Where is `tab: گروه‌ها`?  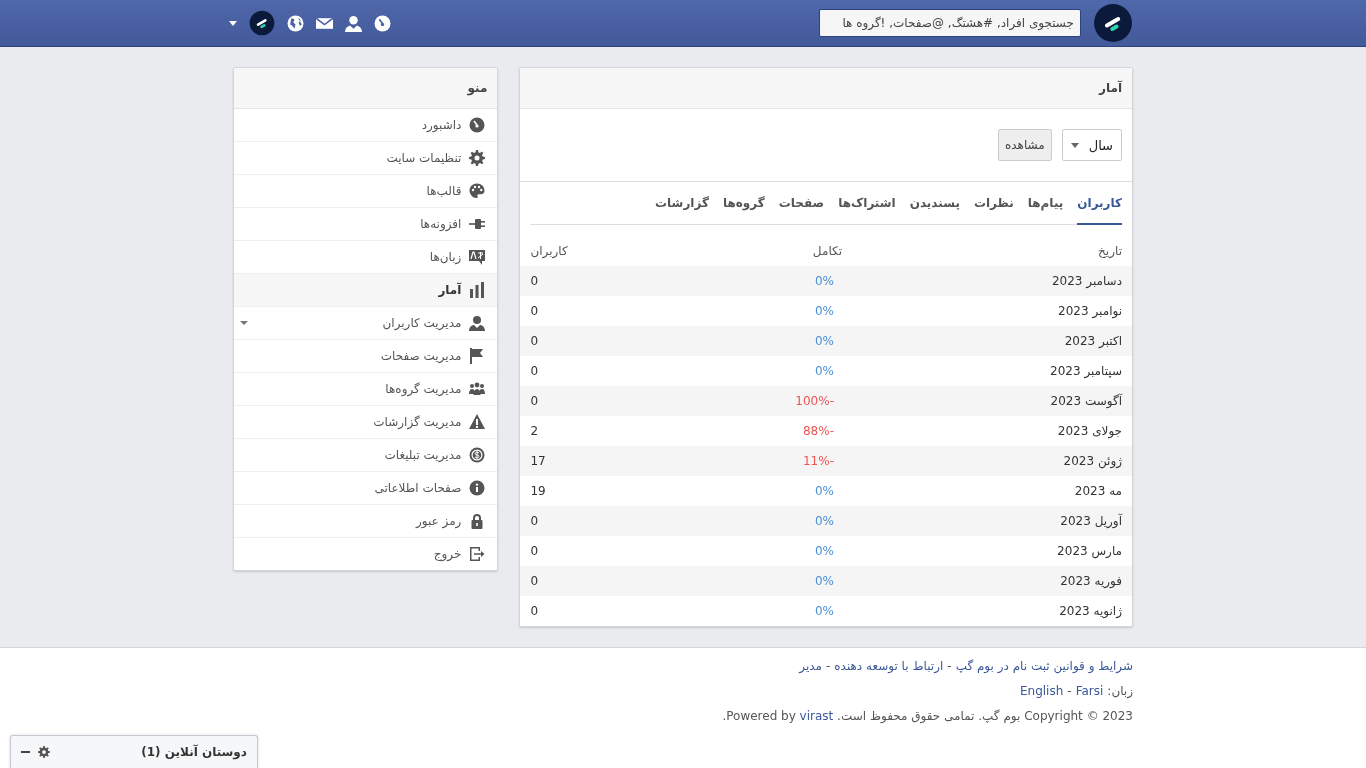 tab: گروه‌ها is located at coordinates (743, 203).